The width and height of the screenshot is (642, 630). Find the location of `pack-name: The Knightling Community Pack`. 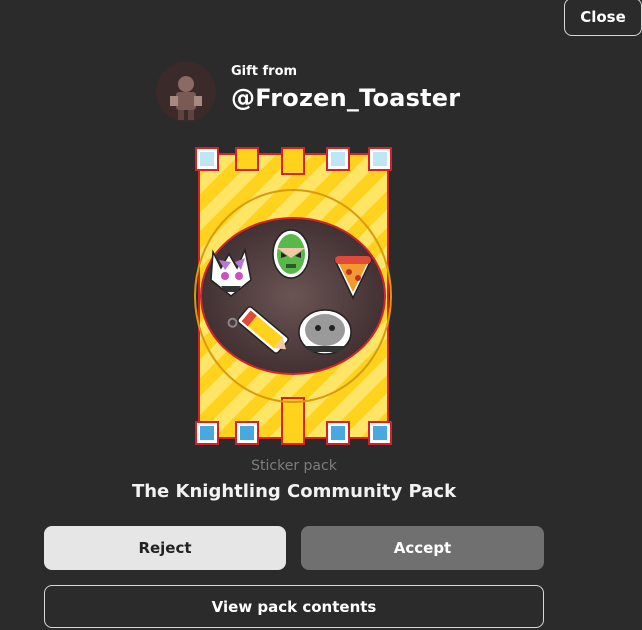

pack-name: The Knightling Community Pack is located at coordinates (294, 491).